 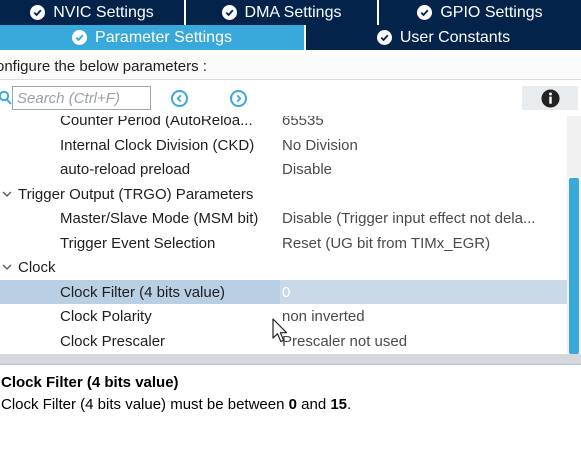 What do you see at coordinates (292, 404) in the screenshot?
I see `description-min-value: 0` at bounding box center [292, 404].